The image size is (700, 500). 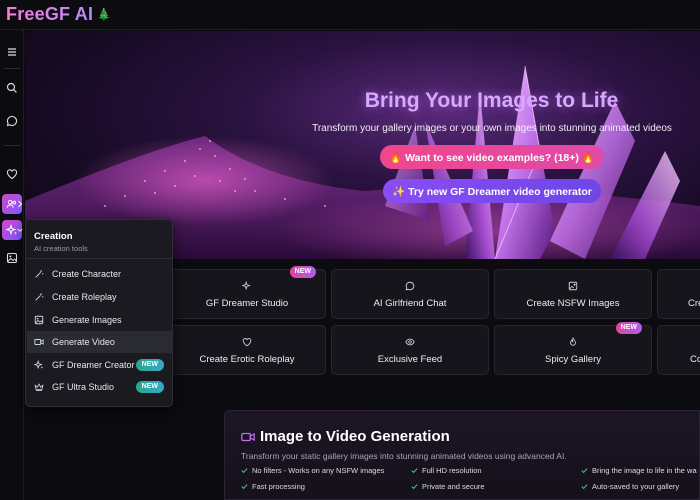 What do you see at coordinates (573, 341) in the screenshot?
I see `flame-icon` at bounding box center [573, 341].